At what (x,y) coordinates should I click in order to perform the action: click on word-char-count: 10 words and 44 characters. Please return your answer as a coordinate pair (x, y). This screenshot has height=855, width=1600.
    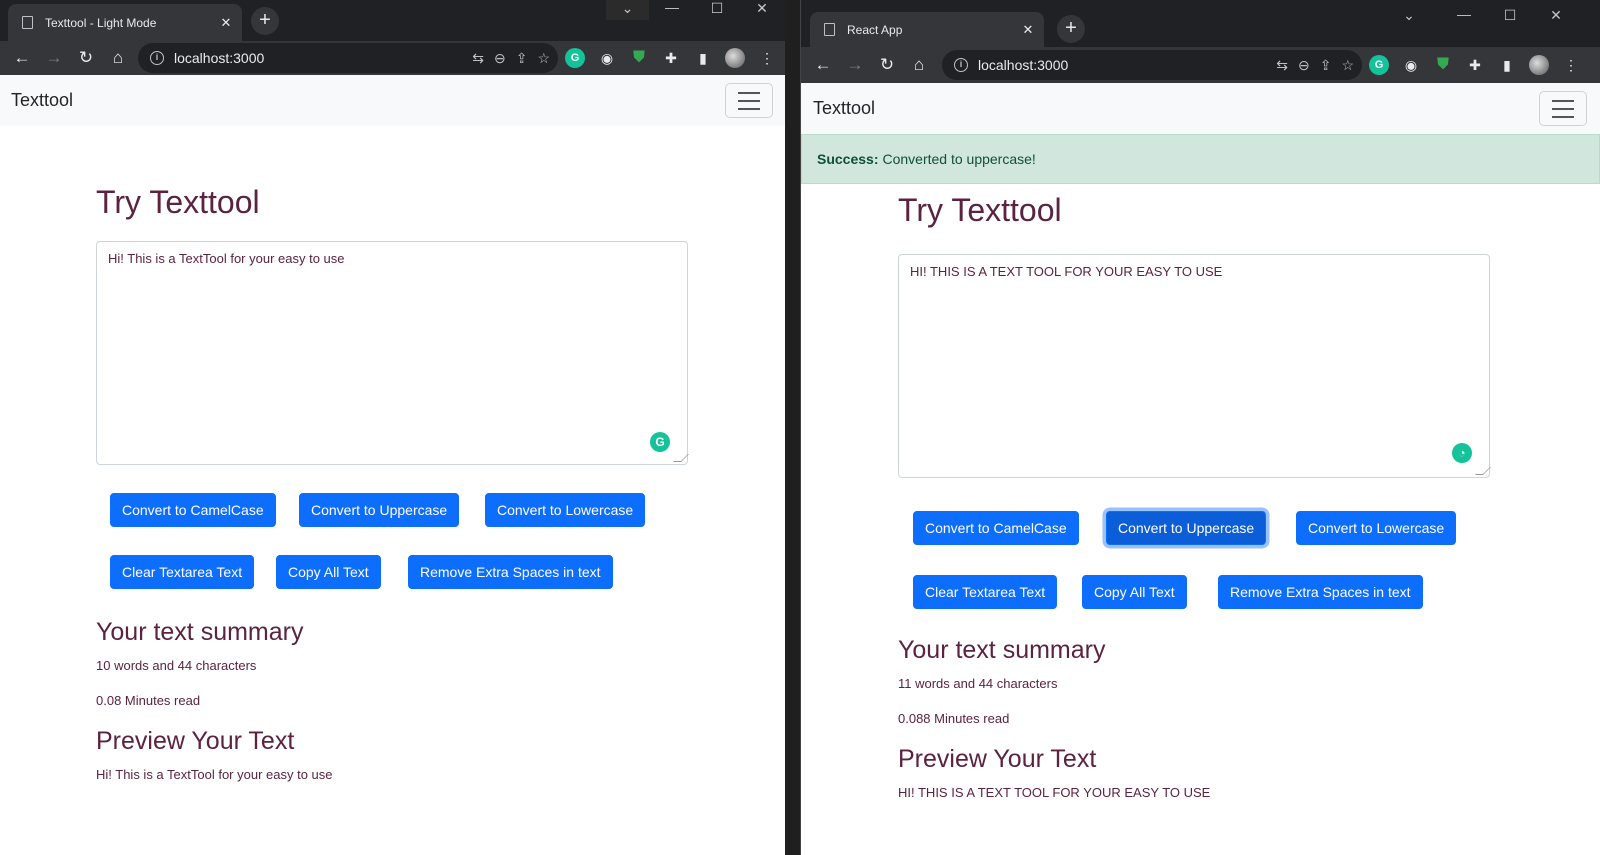
    Looking at the image, I should click on (176, 665).